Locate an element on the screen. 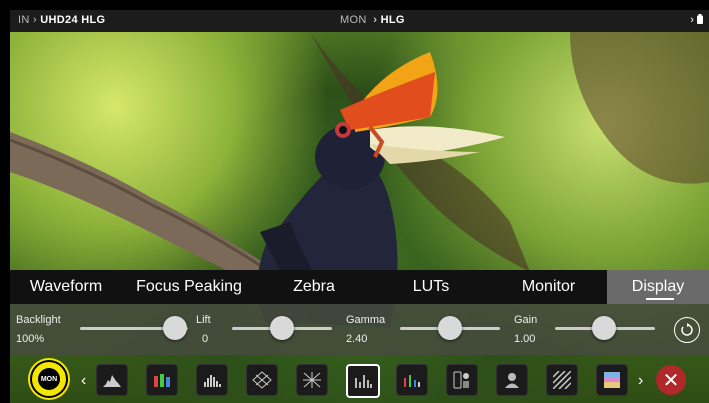 This screenshot has width=709, height=403. battery-icon is located at coordinates (700, 19).